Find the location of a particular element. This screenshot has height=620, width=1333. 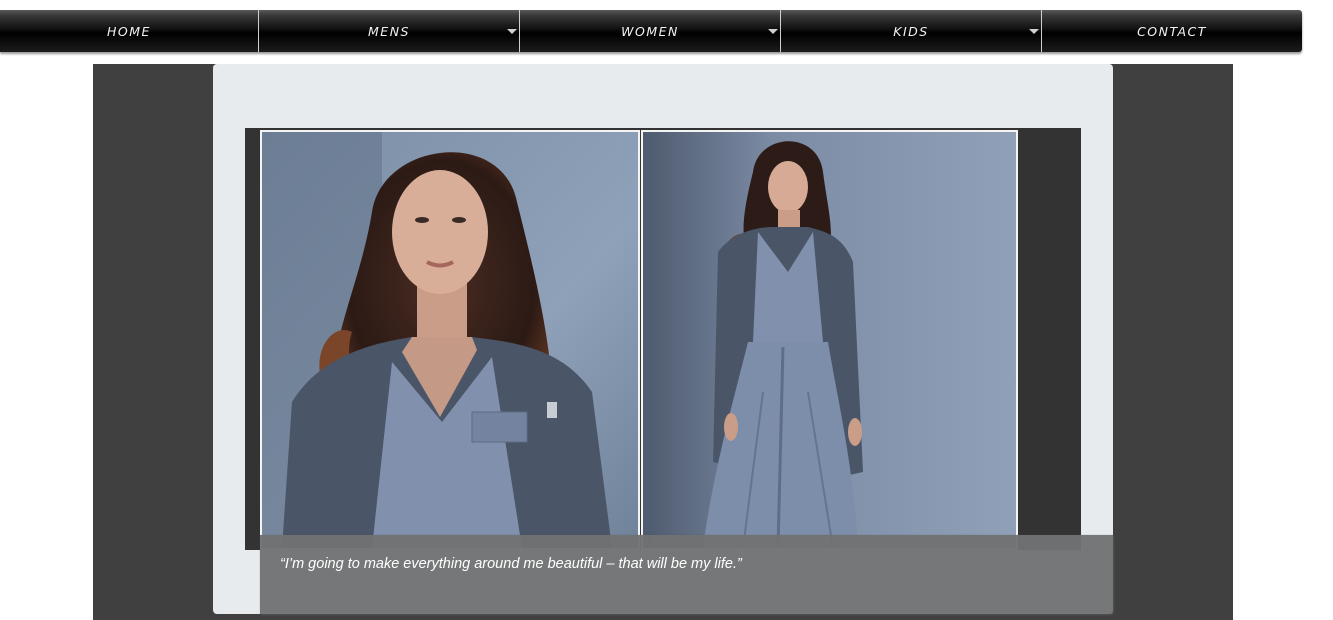

nav-item-home: HOME is located at coordinates (129, 31).